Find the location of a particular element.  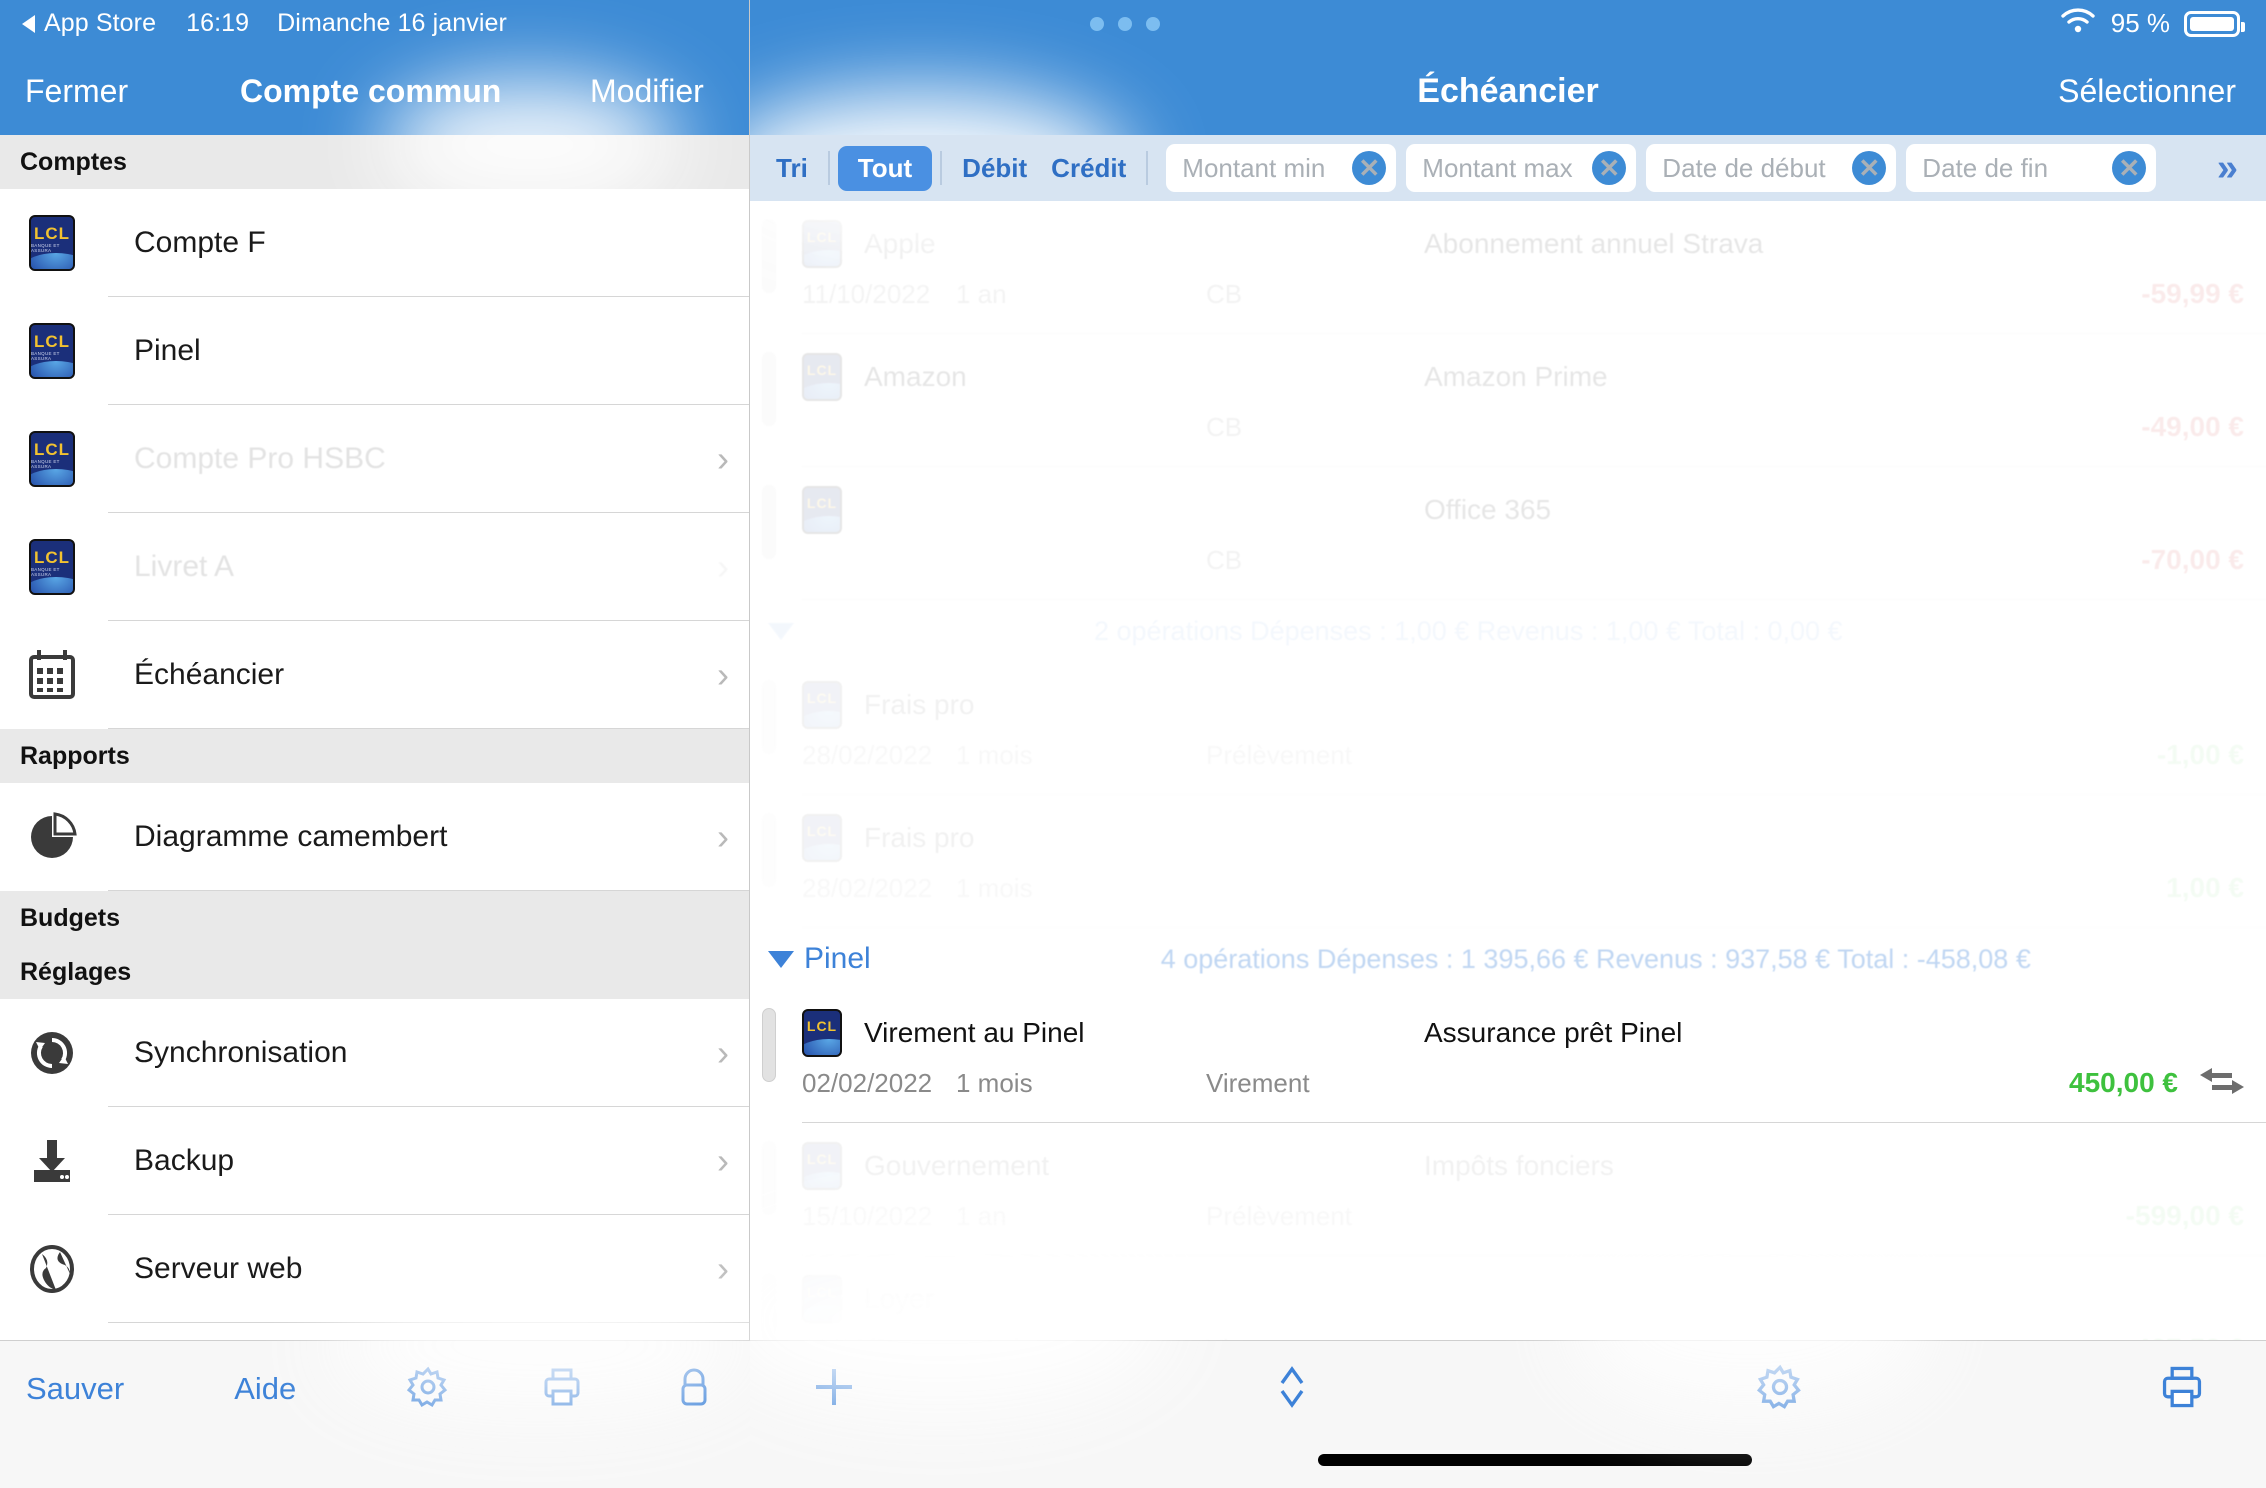

filter-tout-button: Tout is located at coordinates (885, 168).